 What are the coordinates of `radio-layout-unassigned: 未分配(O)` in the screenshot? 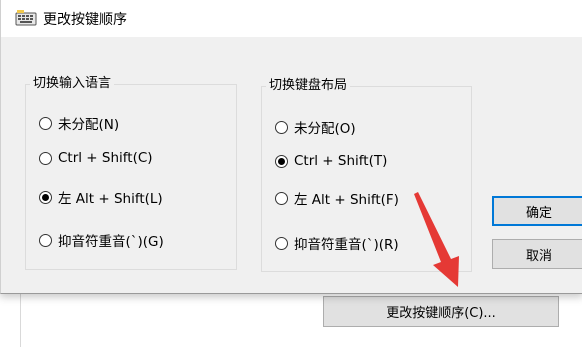 It's located at (315, 127).